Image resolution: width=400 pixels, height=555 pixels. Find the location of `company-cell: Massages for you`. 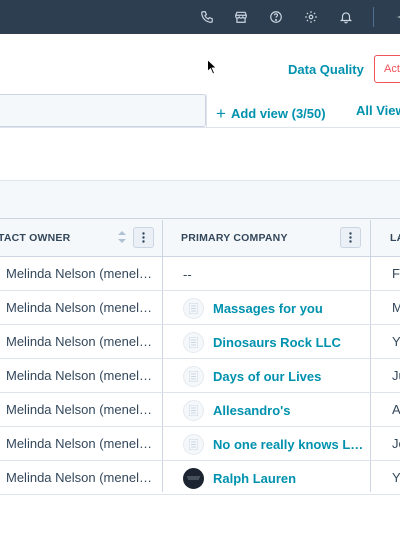

company-cell: Massages for you is located at coordinates (253, 308).